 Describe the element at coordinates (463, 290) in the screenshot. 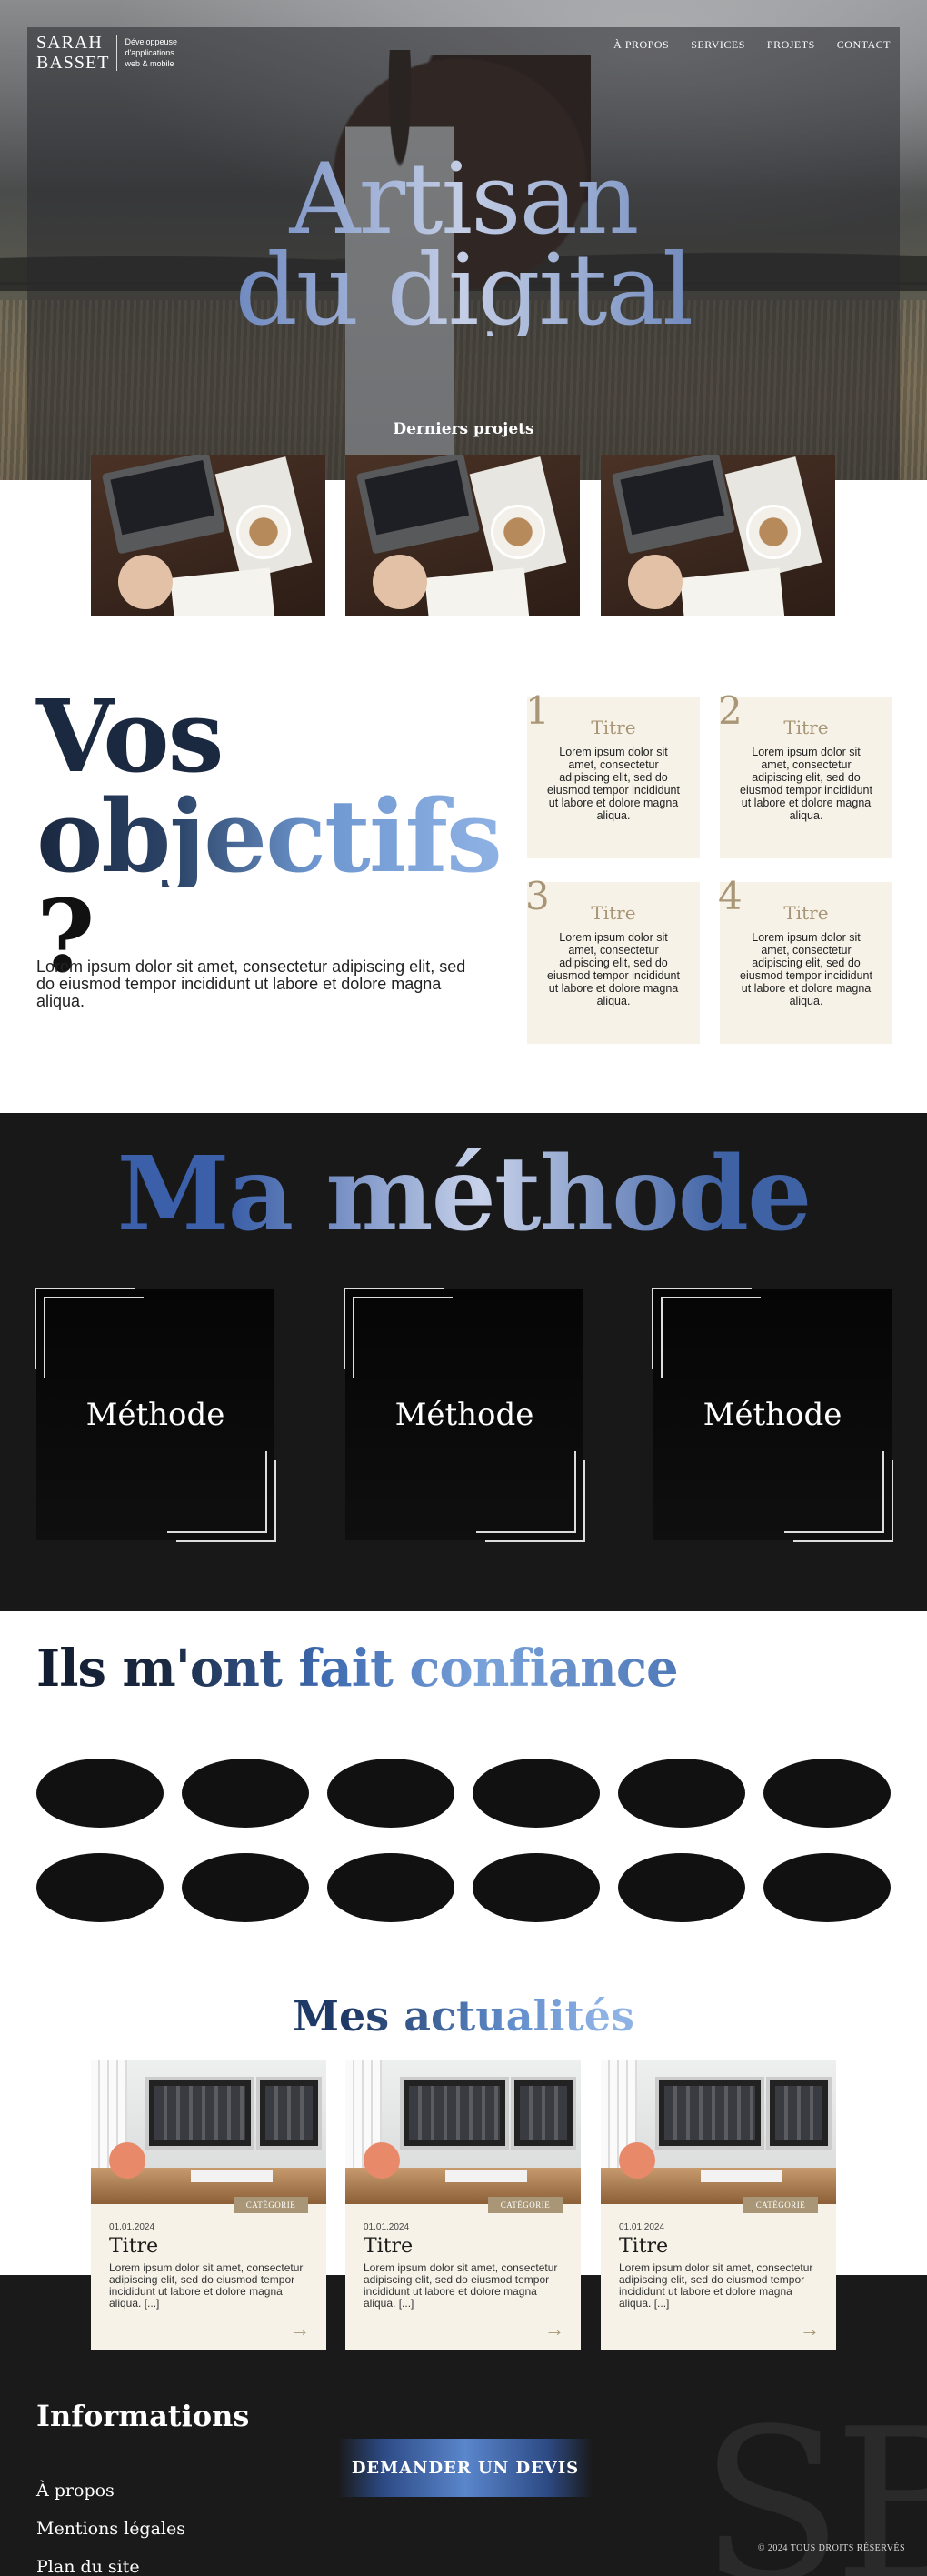

I see `hero-title-line2: du digital` at that location.